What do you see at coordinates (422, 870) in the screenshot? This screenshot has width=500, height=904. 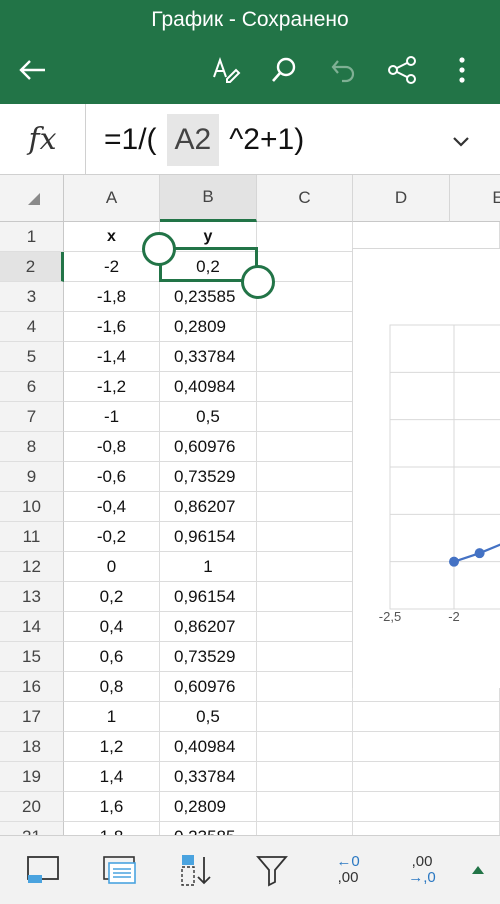 I see `increase-decimal-icon: ,00 →,0` at bounding box center [422, 870].